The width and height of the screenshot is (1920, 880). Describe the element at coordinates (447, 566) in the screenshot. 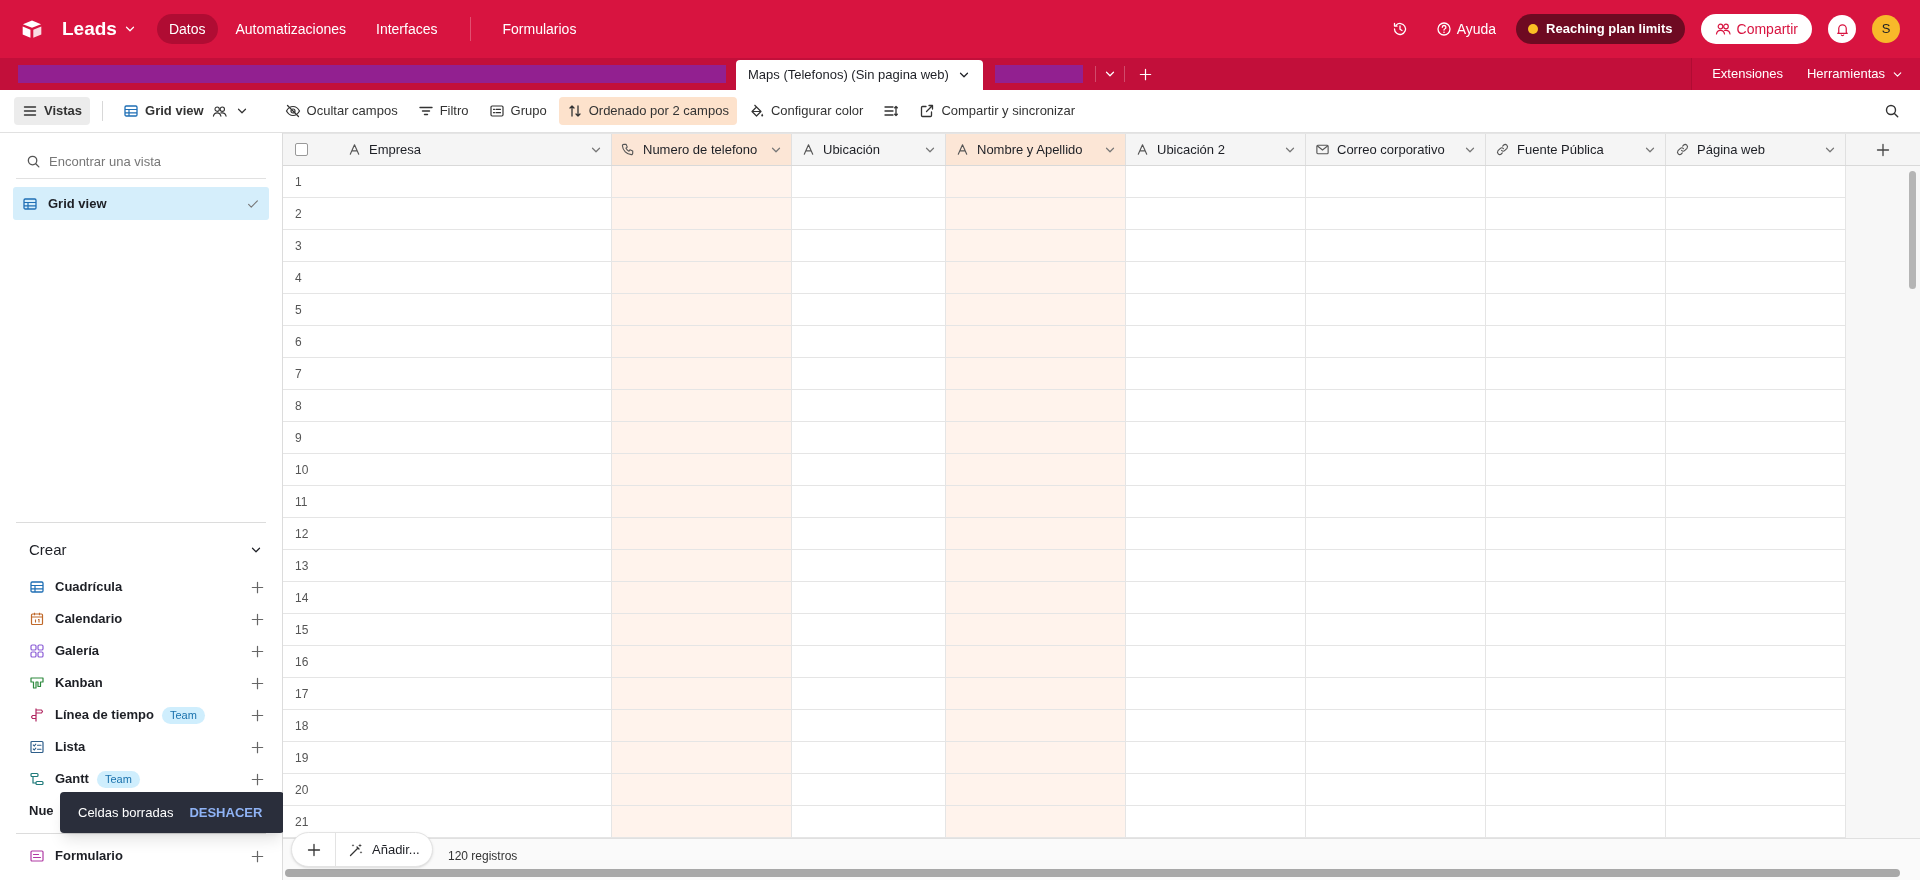

I see `table-cell: 13` at that location.